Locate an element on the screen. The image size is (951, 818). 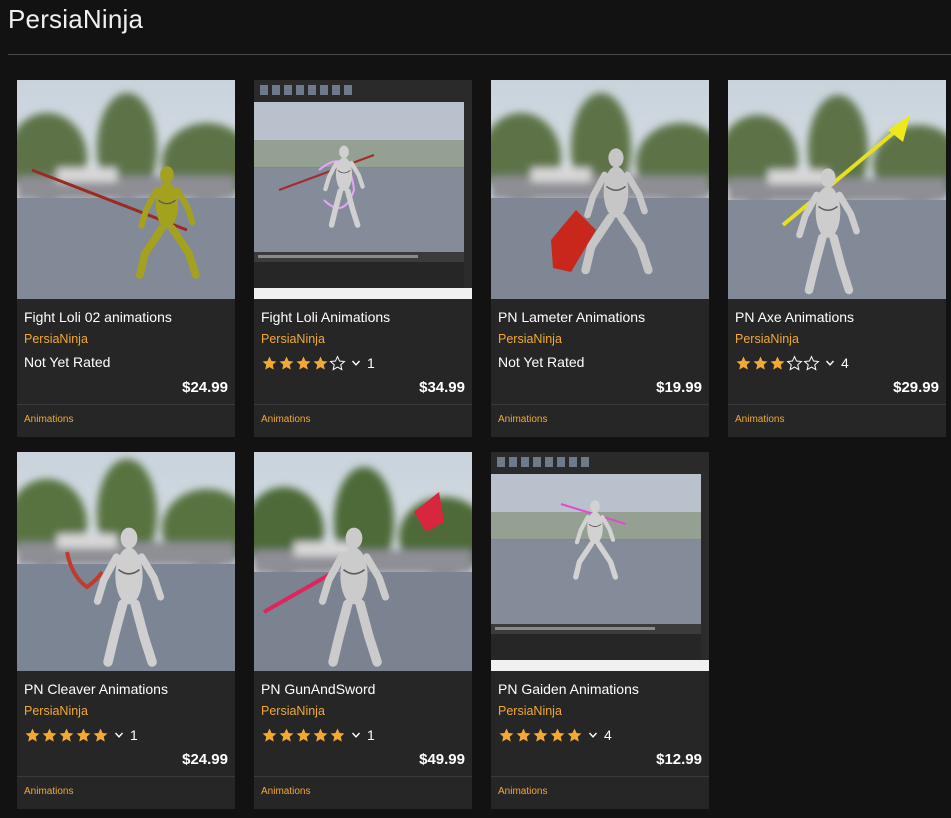
mannequin-cleaver-image is located at coordinates (126, 561).